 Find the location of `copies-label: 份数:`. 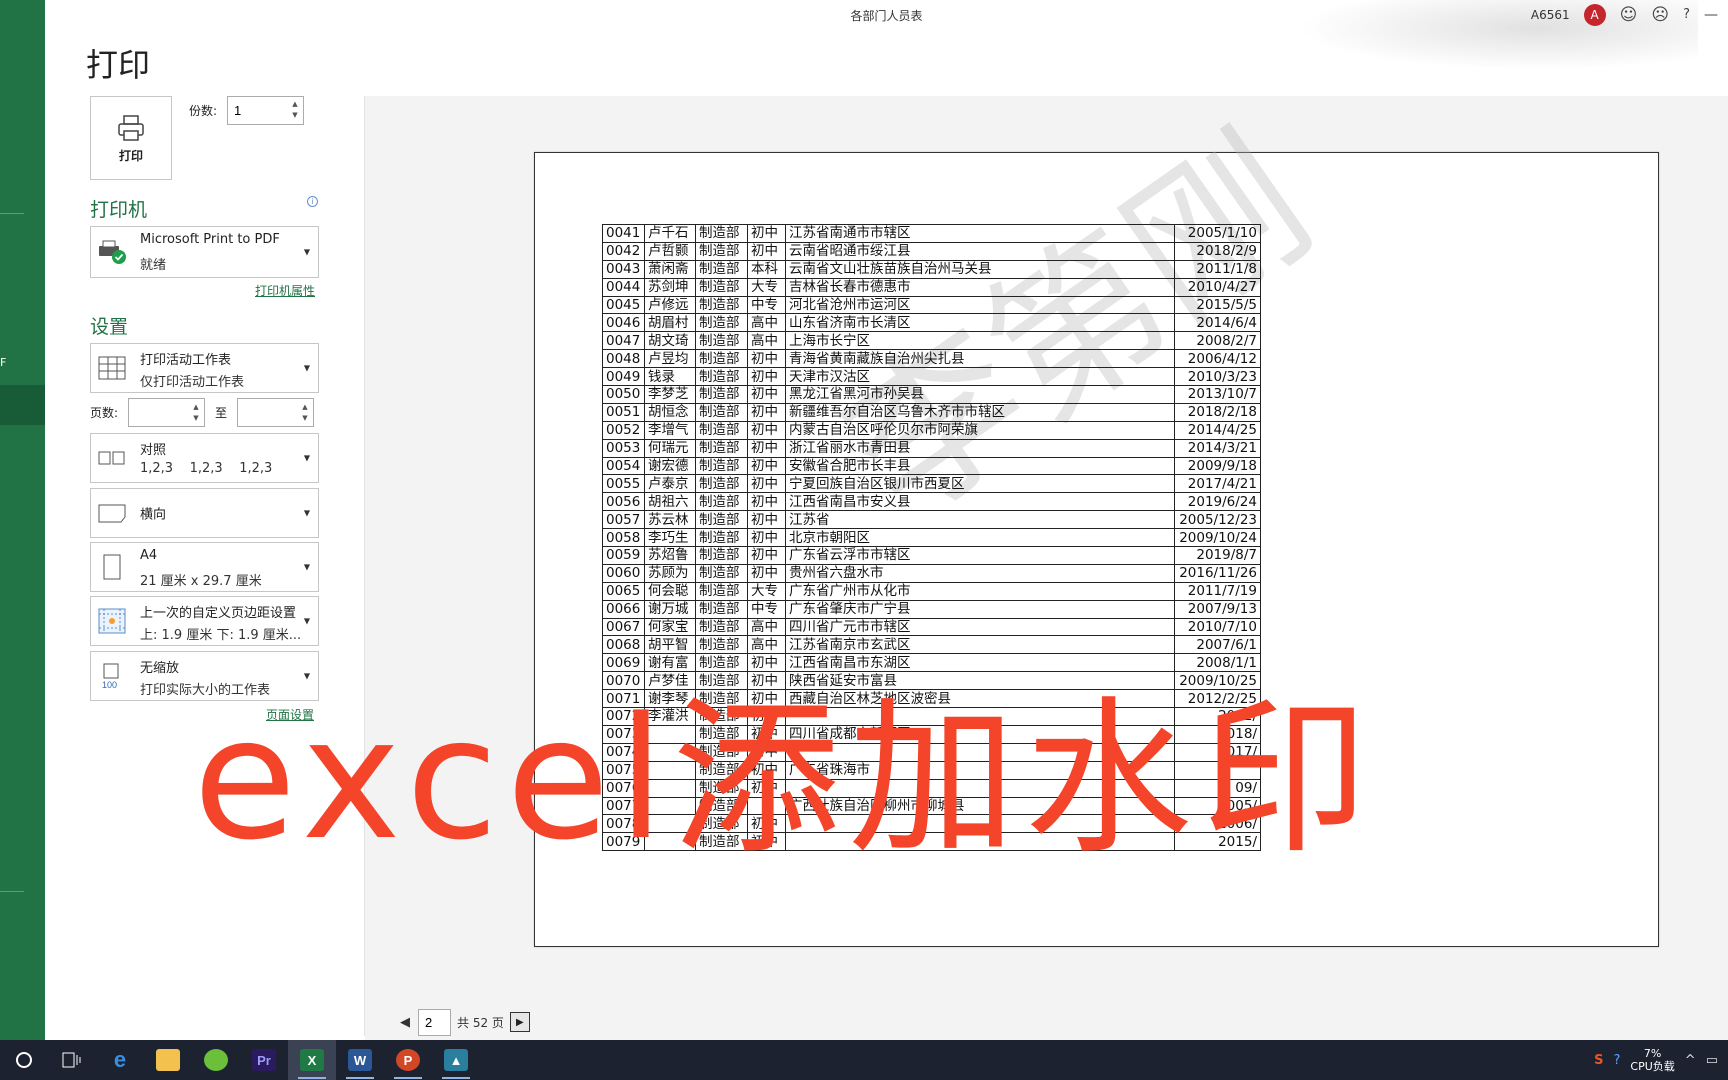

copies-label: 份数: is located at coordinates (203, 111).